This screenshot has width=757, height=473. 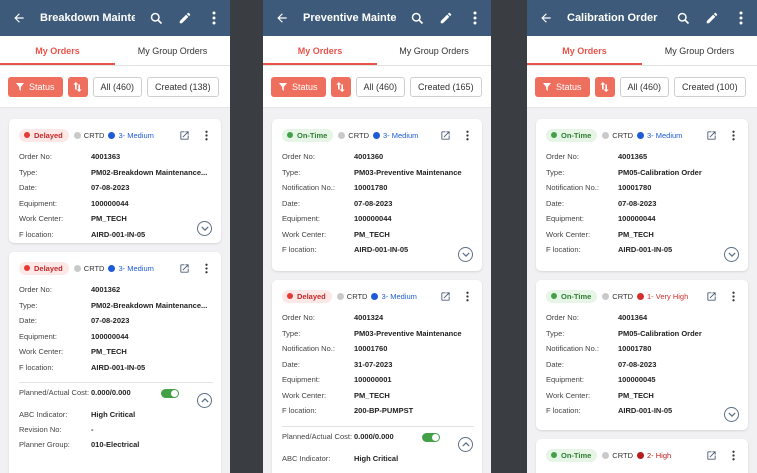 I want to click on field-row: Equipment: 100000001, so click(x=378, y=380).